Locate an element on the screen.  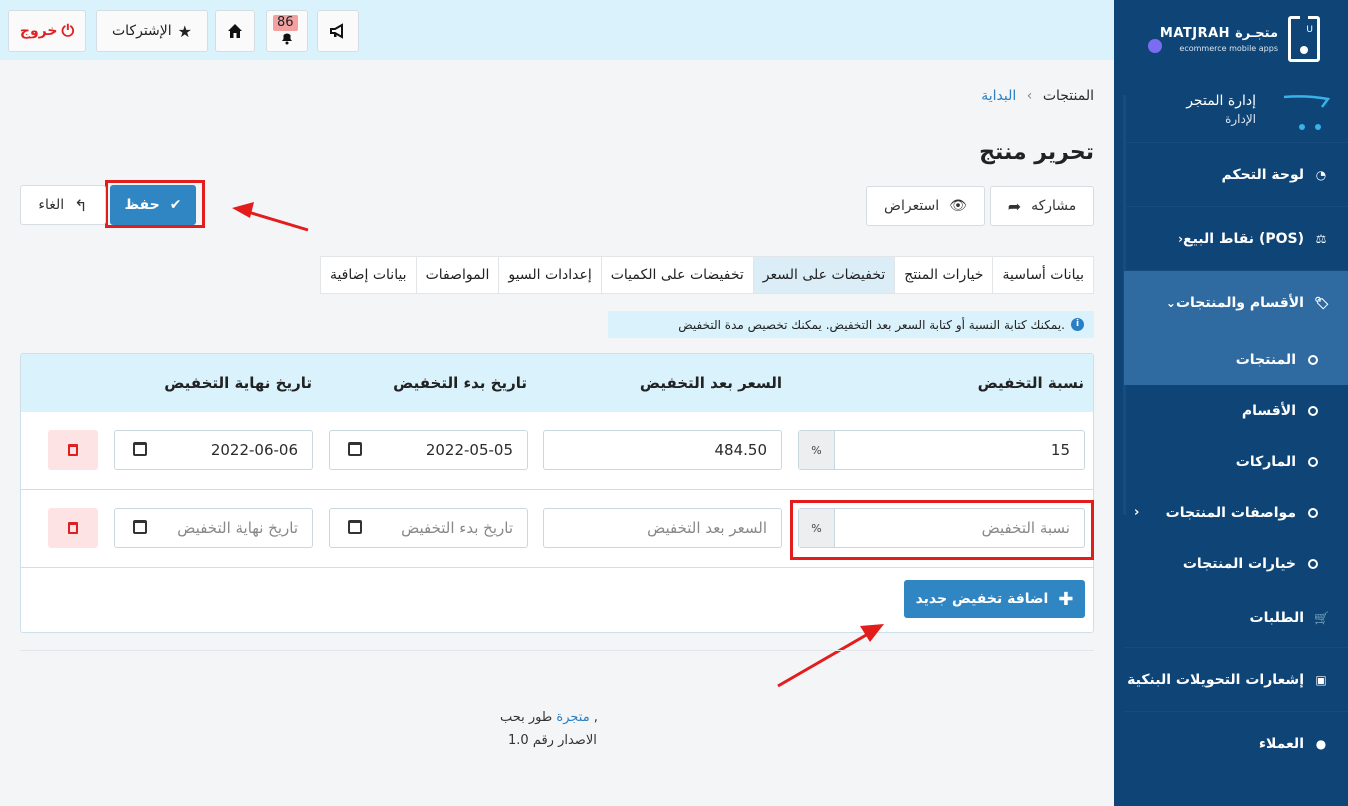
store-title: إدارة المتجر is located at coordinates (1221, 101).